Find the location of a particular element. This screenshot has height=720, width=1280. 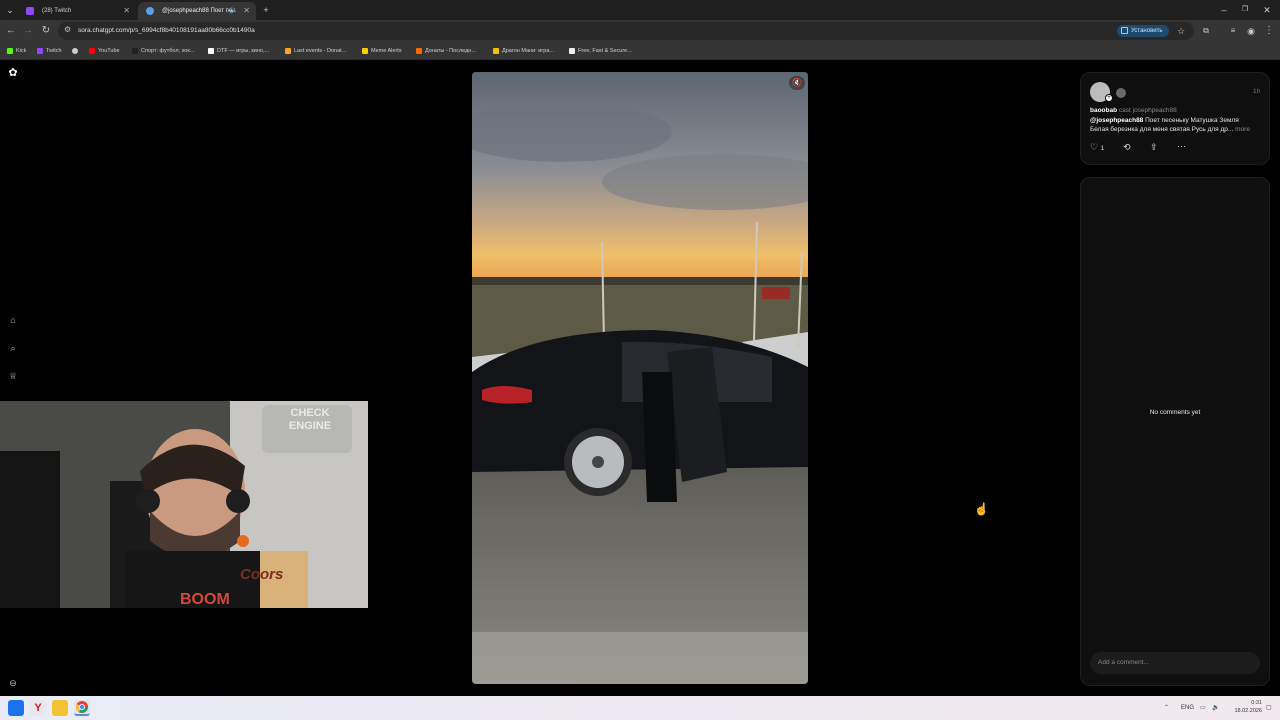

clock: 0:31 18.02.2026 is located at coordinates (1245, 707).